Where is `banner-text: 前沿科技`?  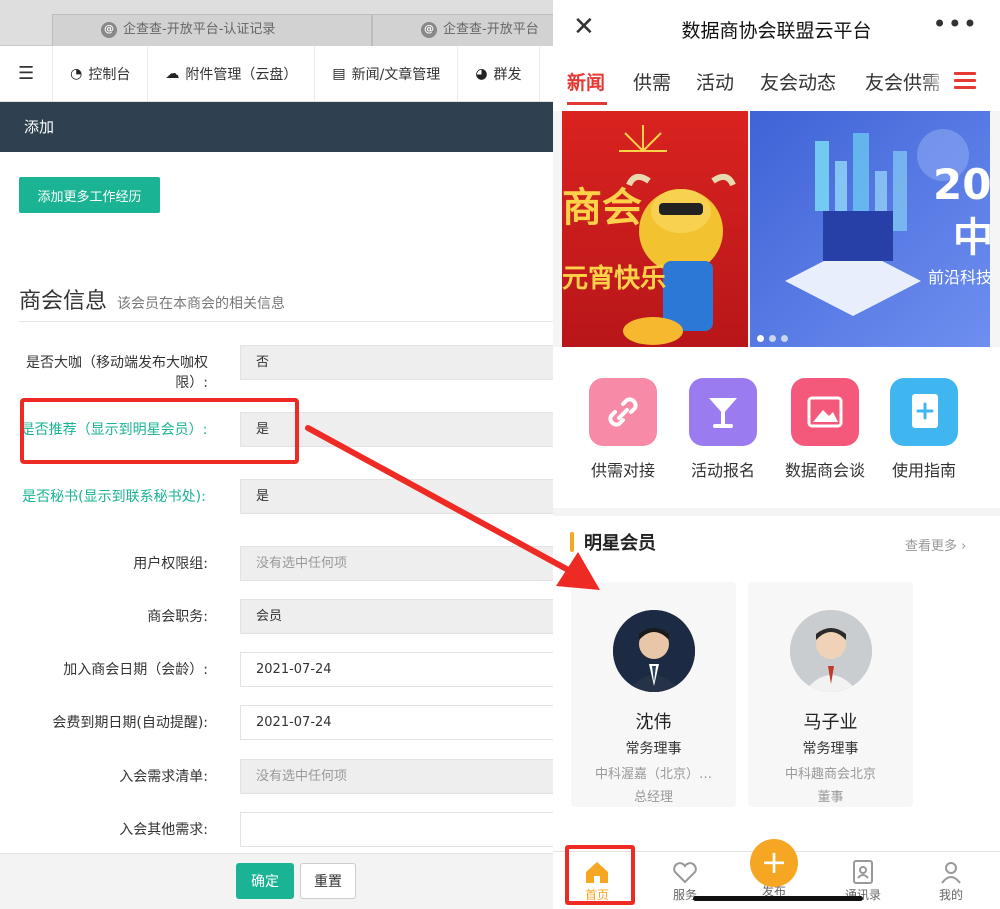
banner-text: 前沿科技 is located at coordinates (960, 277).